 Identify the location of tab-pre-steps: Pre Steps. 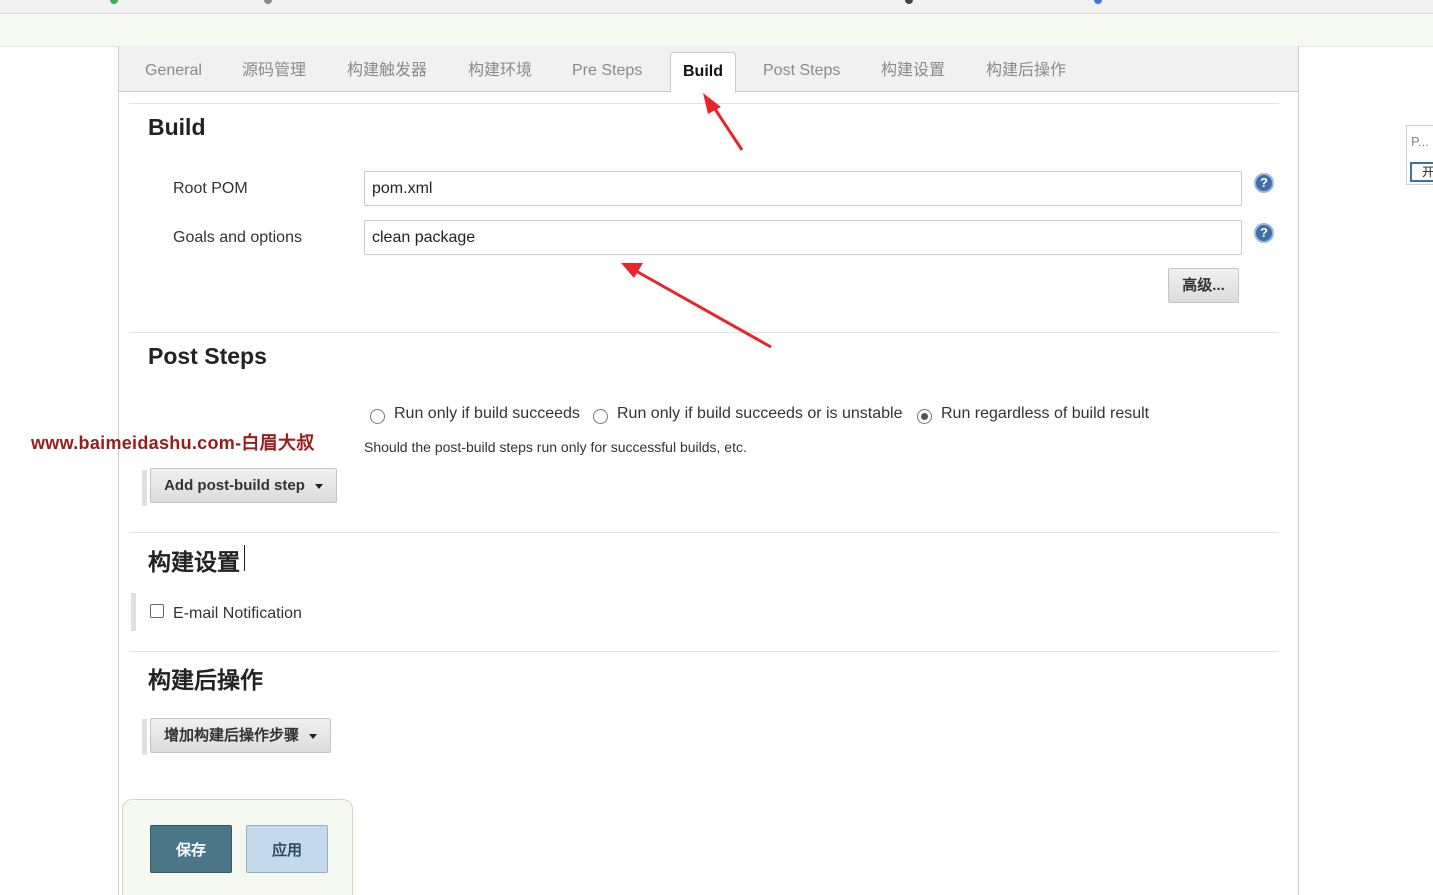
(607, 72).